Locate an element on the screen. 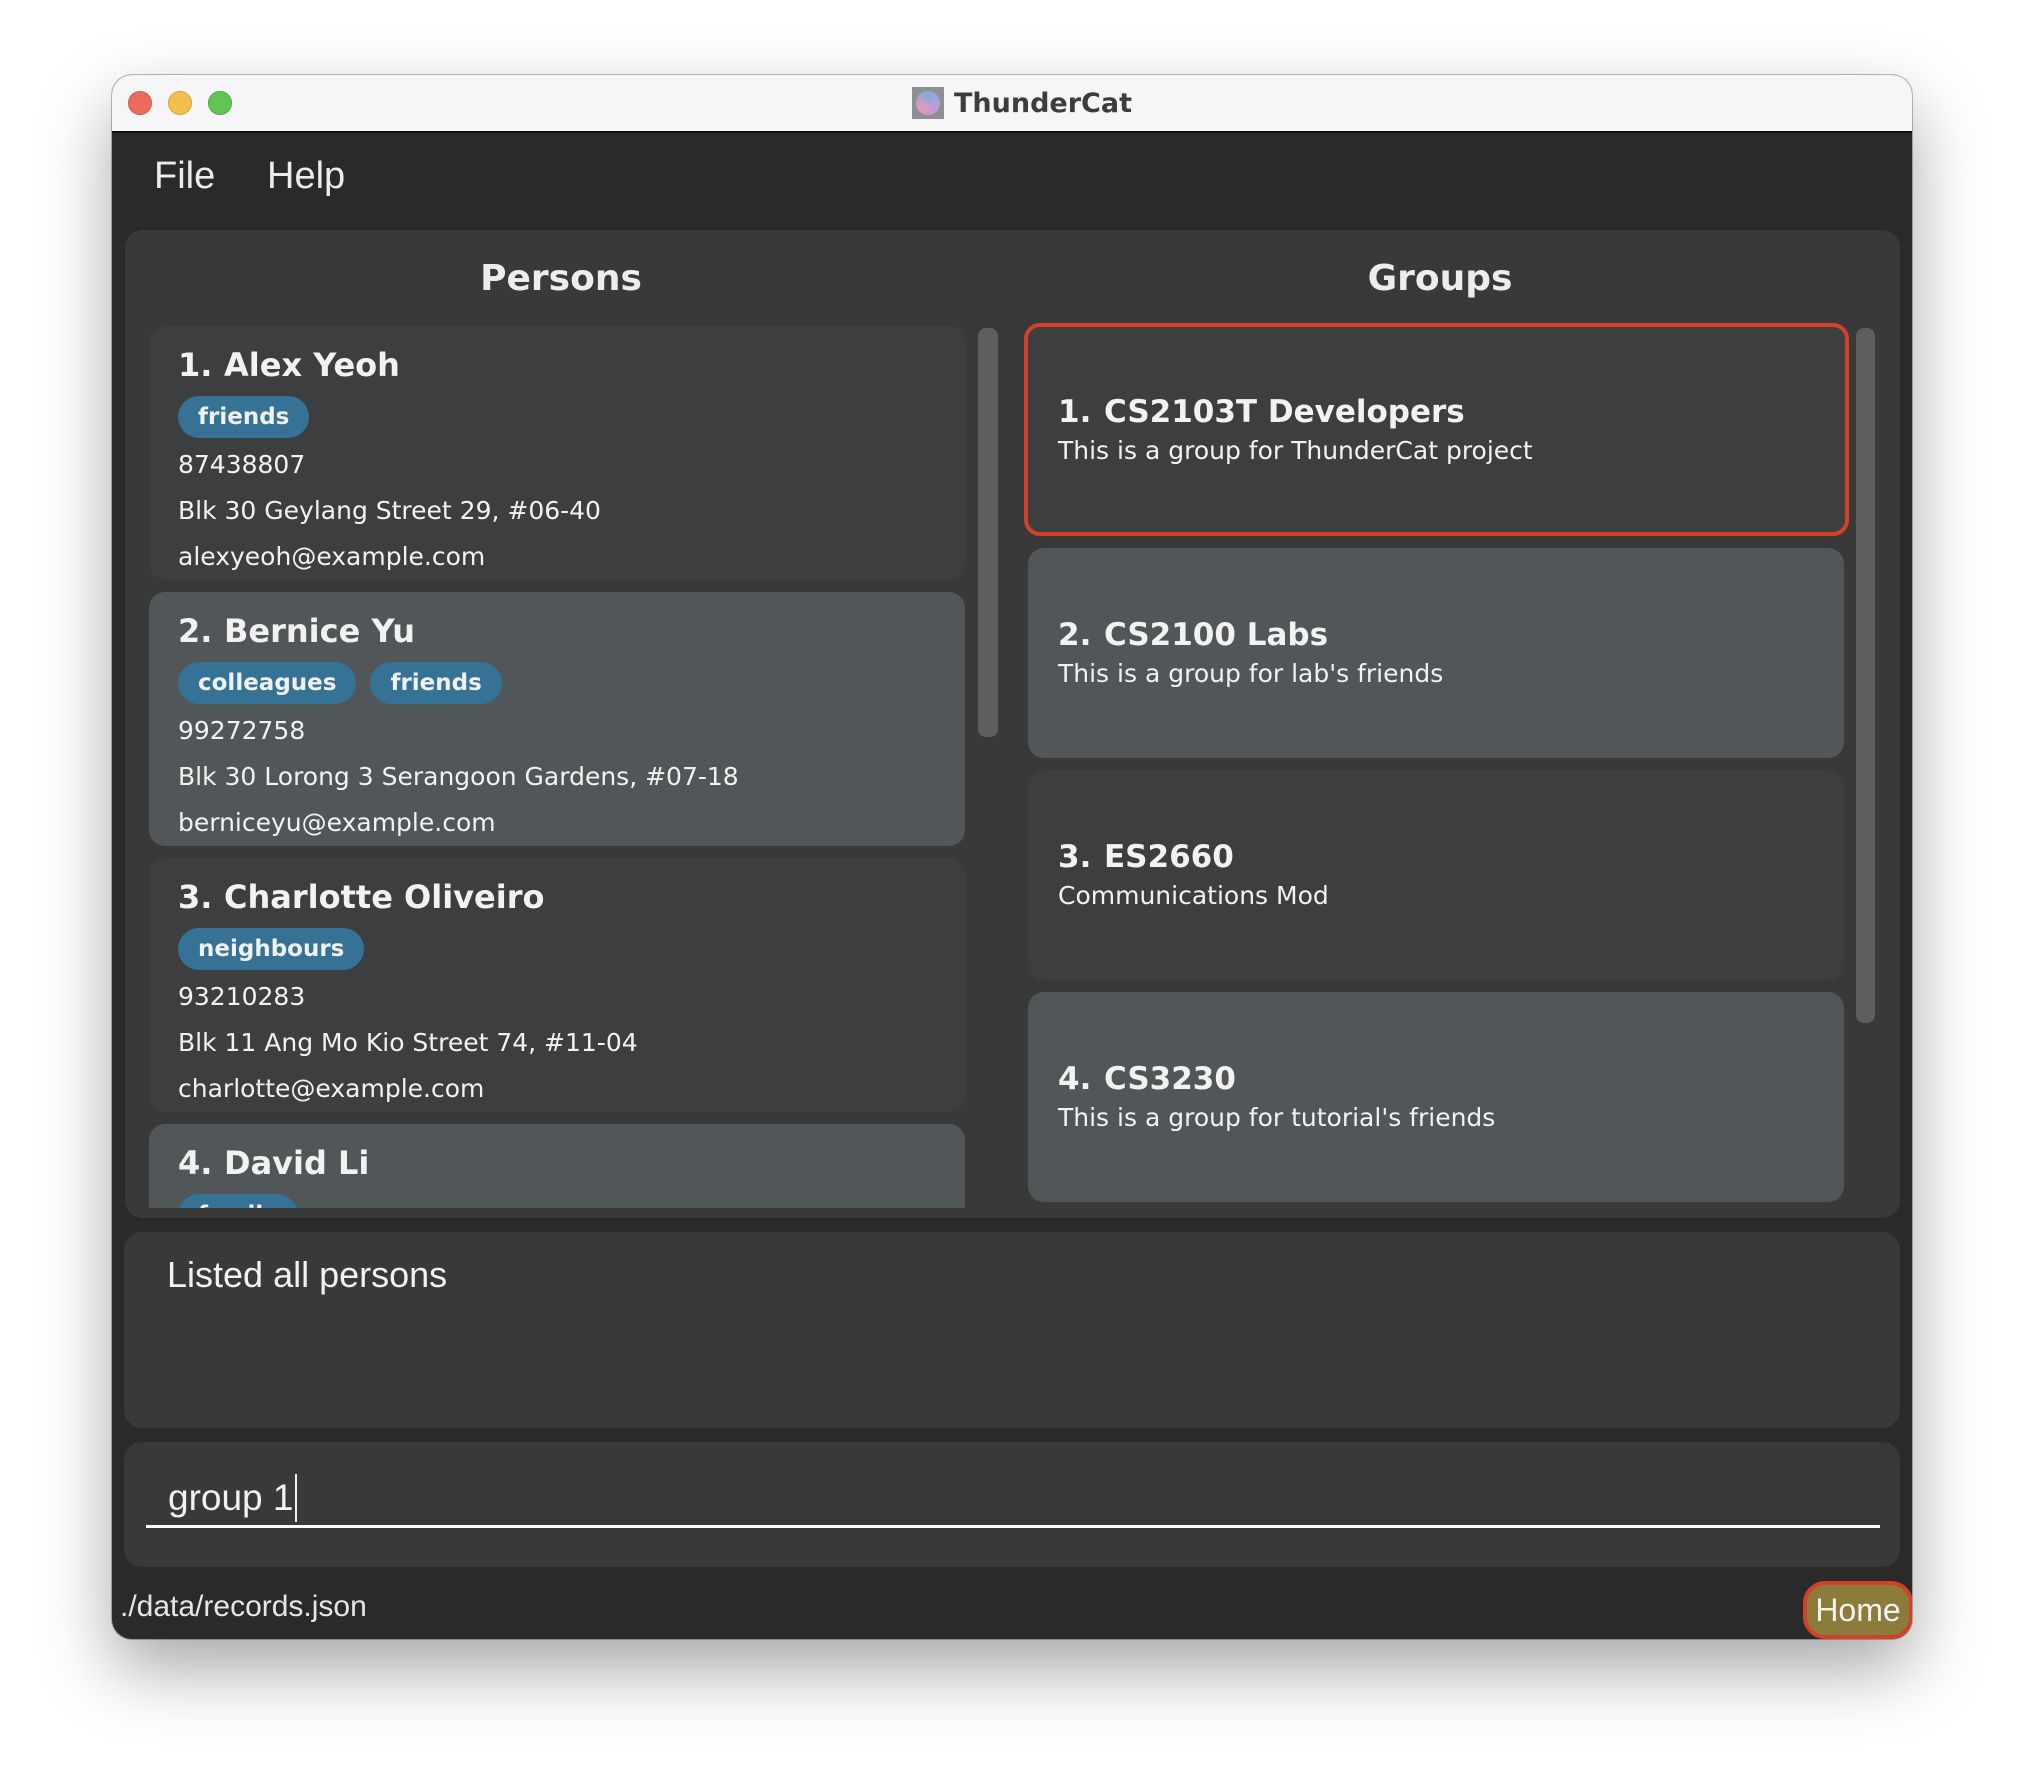 The image size is (2024, 1788). person-tags: family is located at coordinates (571, 1201).